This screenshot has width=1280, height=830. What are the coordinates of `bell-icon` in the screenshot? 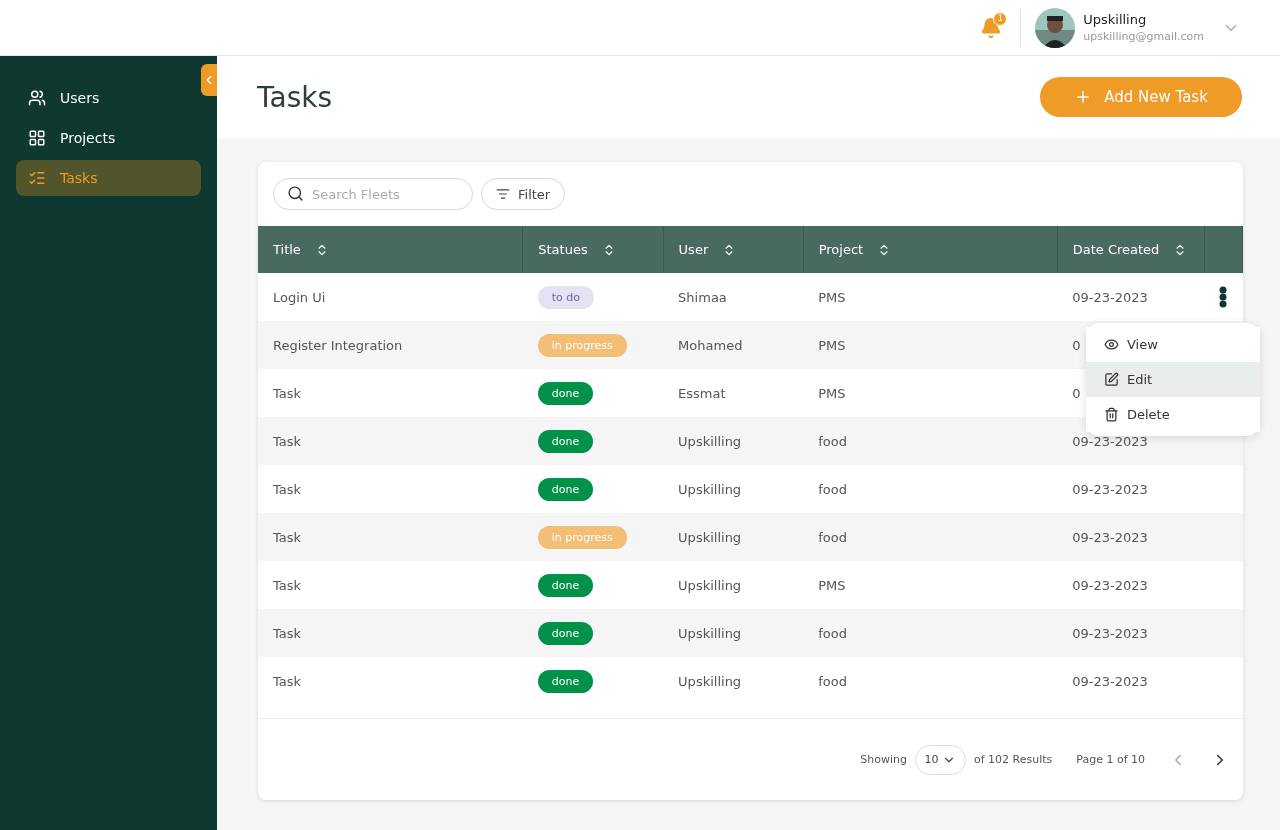 It's located at (991, 27).